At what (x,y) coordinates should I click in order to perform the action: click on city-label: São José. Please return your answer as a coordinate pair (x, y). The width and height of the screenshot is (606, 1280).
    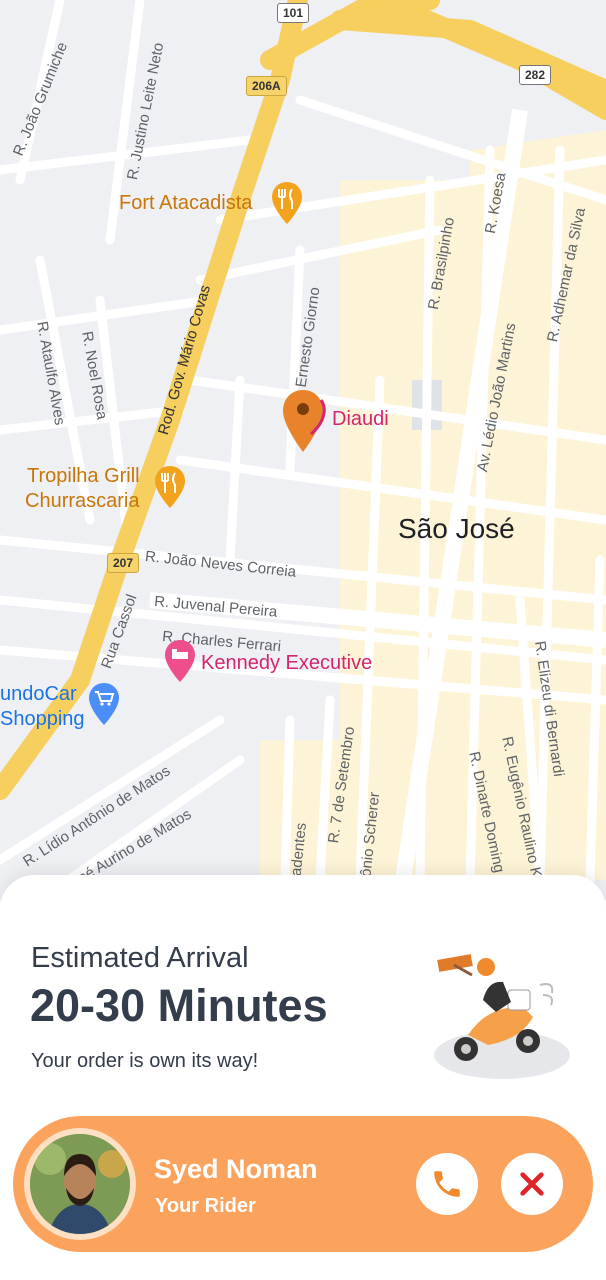
    Looking at the image, I should click on (456, 528).